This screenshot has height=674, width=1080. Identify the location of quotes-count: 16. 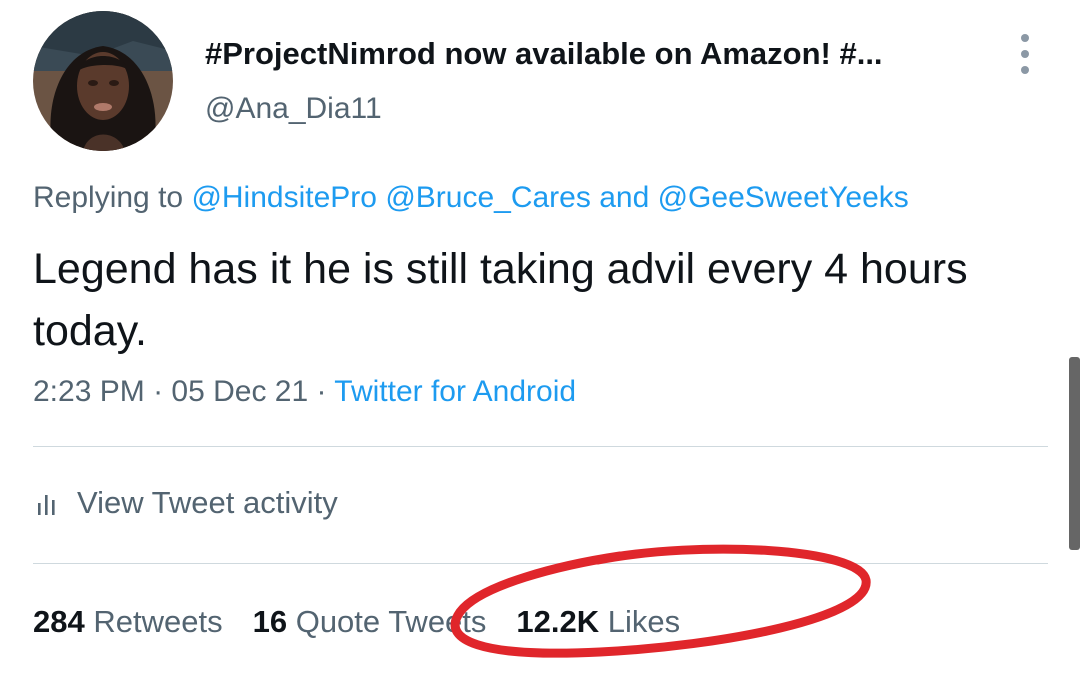
(270, 621).